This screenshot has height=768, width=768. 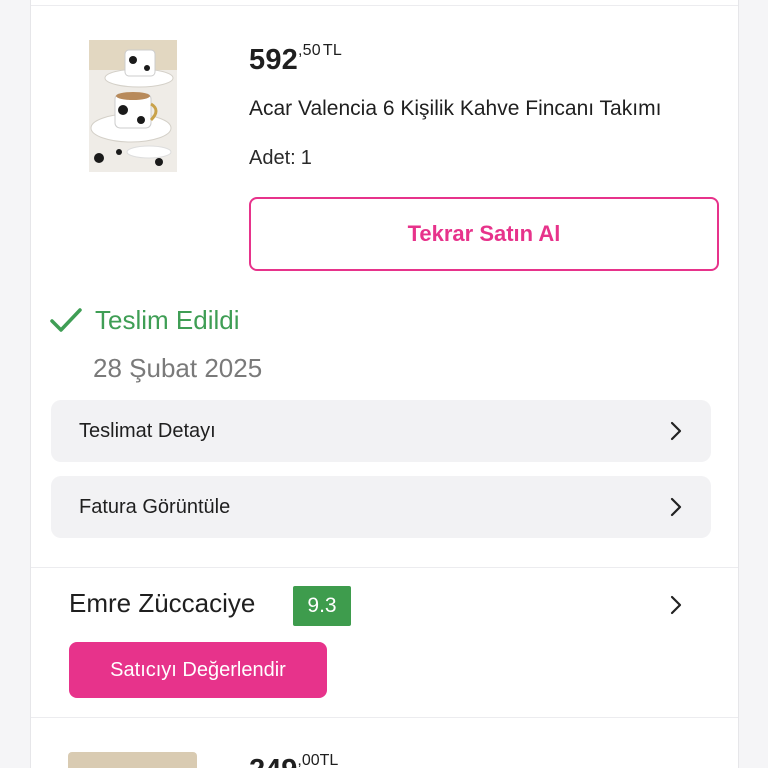 What do you see at coordinates (272, 158) in the screenshot?
I see `quantity-label: Adet:` at bounding box center [272, 158].